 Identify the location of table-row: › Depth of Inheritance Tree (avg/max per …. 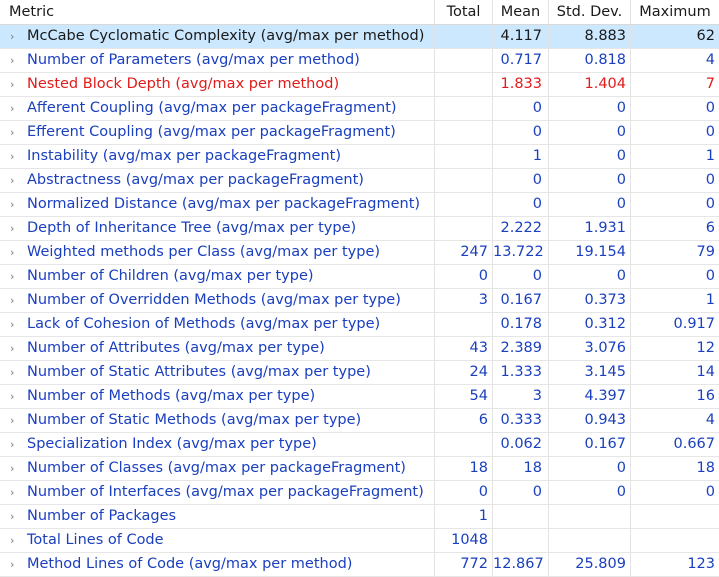
(359, 229).